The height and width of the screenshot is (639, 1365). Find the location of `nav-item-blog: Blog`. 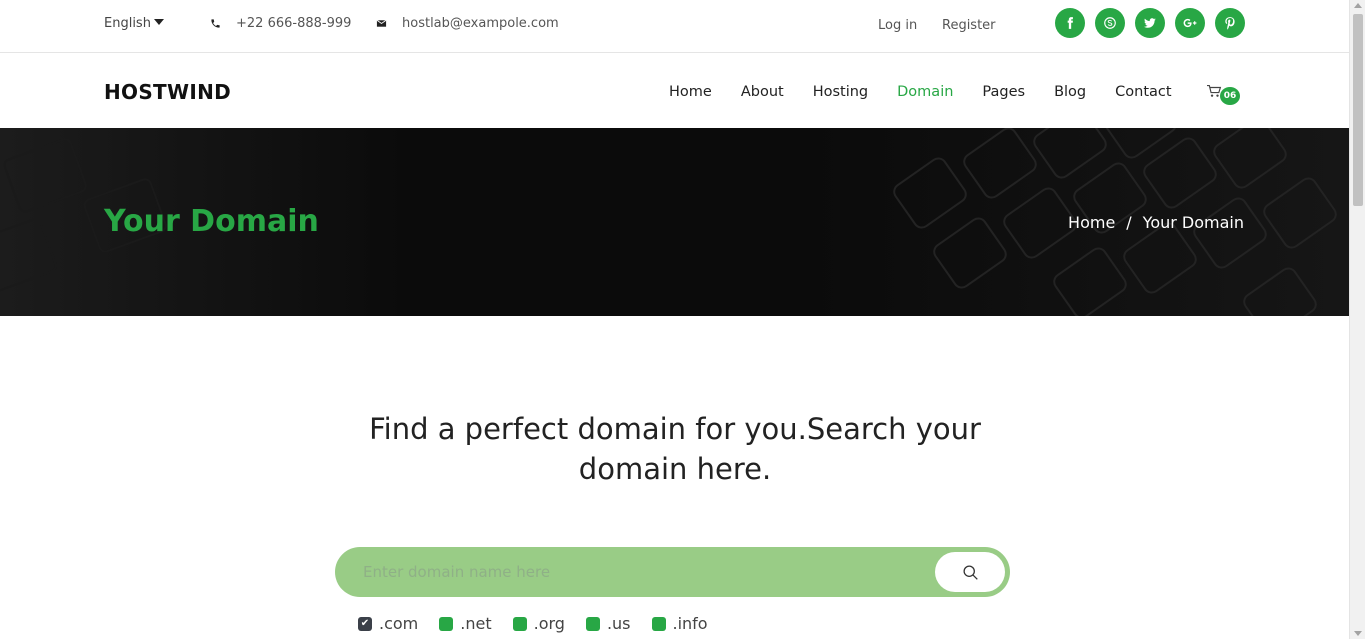

nav-item-blog: Blog is located at coordinates (1070, 92).